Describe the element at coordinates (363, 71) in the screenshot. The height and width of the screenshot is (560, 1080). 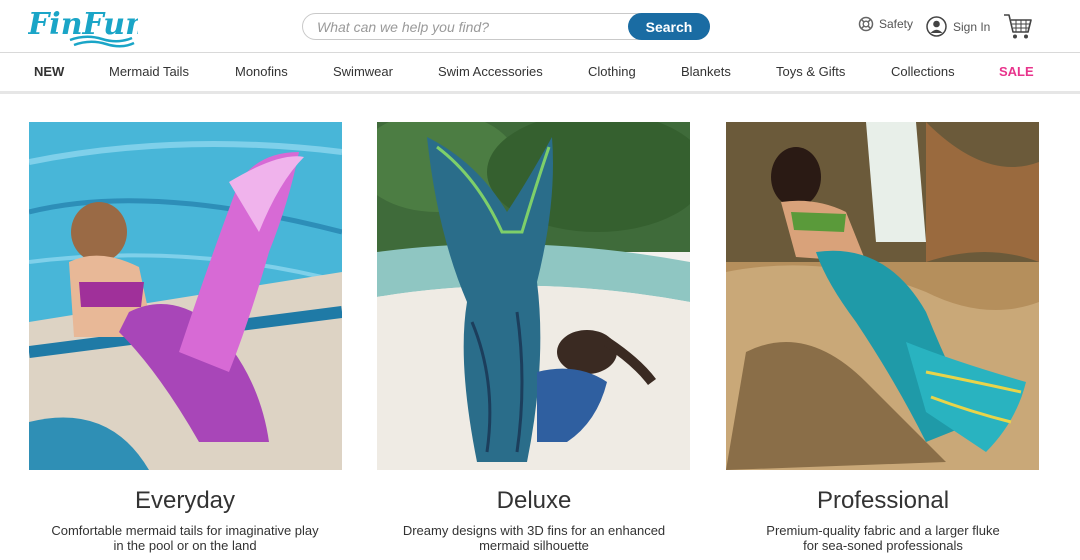
I see `nav-item-swimwear: Swimwear` at that location.